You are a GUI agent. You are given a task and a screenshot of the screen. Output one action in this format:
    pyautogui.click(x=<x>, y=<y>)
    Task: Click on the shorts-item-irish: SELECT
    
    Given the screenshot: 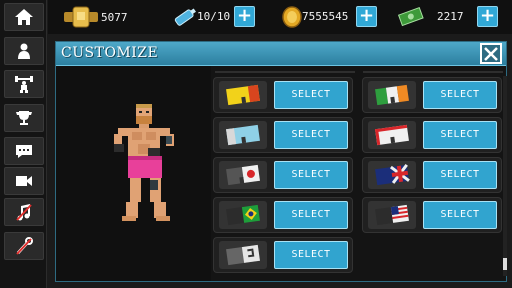 What is the action you would take?
    pyautogui.click(x=432, y=95)
    